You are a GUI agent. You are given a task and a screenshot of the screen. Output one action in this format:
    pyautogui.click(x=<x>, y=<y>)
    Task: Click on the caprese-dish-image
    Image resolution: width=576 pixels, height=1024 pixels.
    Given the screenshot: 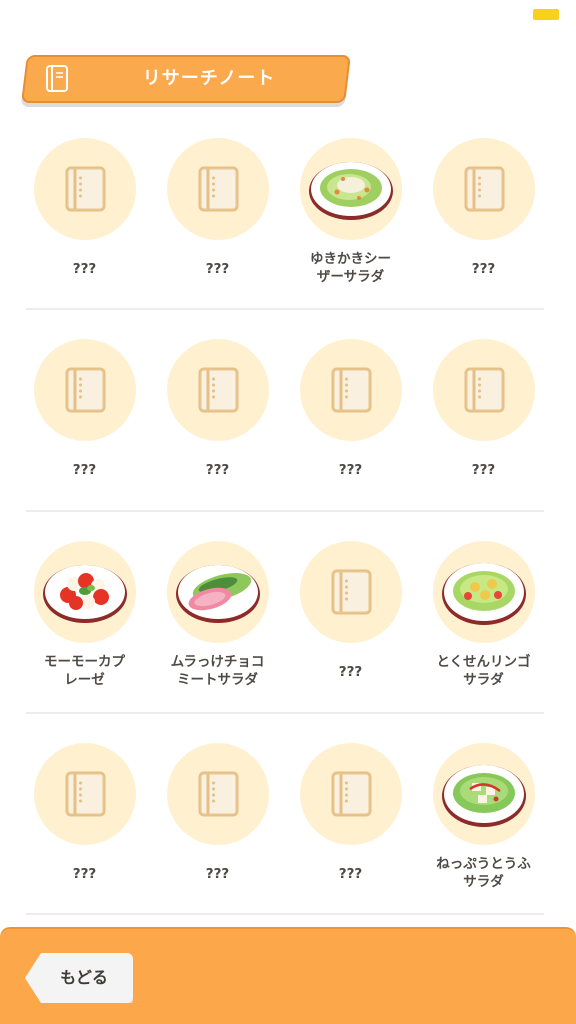 What is the action you would take?
    pyautogui.click(x=85, y=594)
    